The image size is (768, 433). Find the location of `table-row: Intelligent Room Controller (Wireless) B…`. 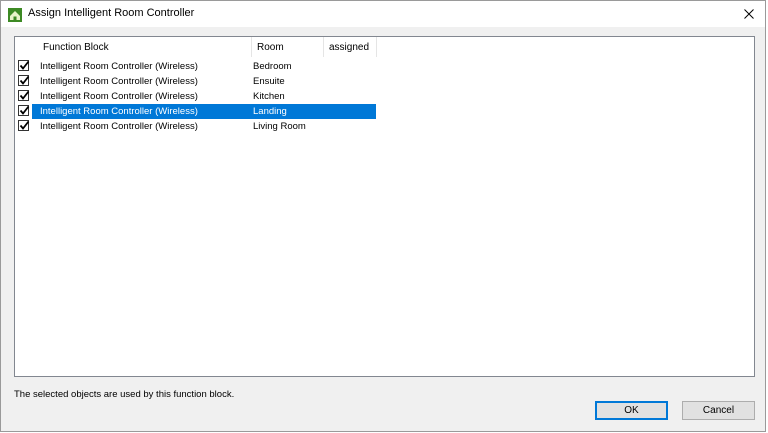

table-row: Intelligent Room Controller (Wireless) B… is located at coordinates (195, 66).